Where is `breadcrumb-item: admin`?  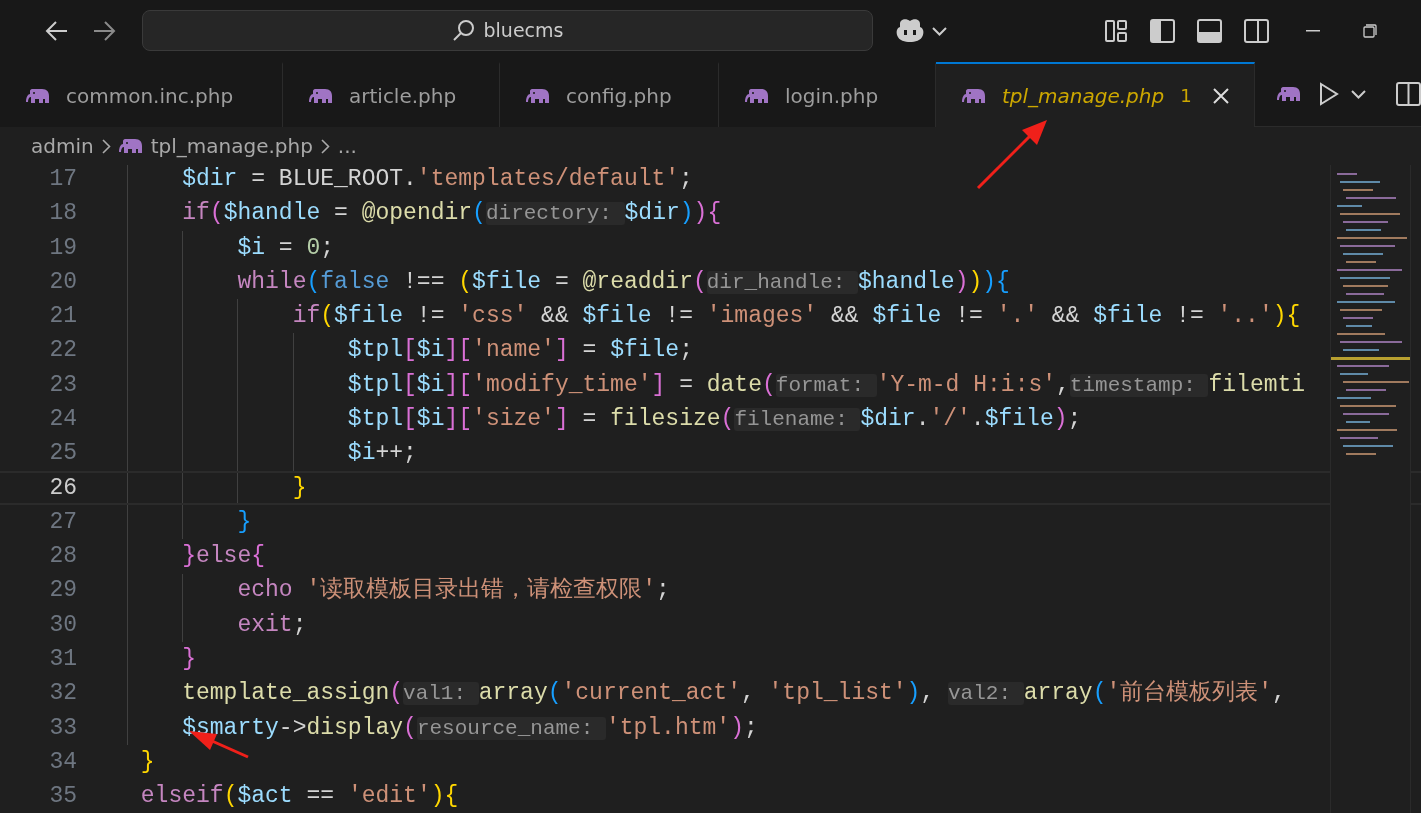
breadcrumb-item: admin is located at coordinates (62, 146).